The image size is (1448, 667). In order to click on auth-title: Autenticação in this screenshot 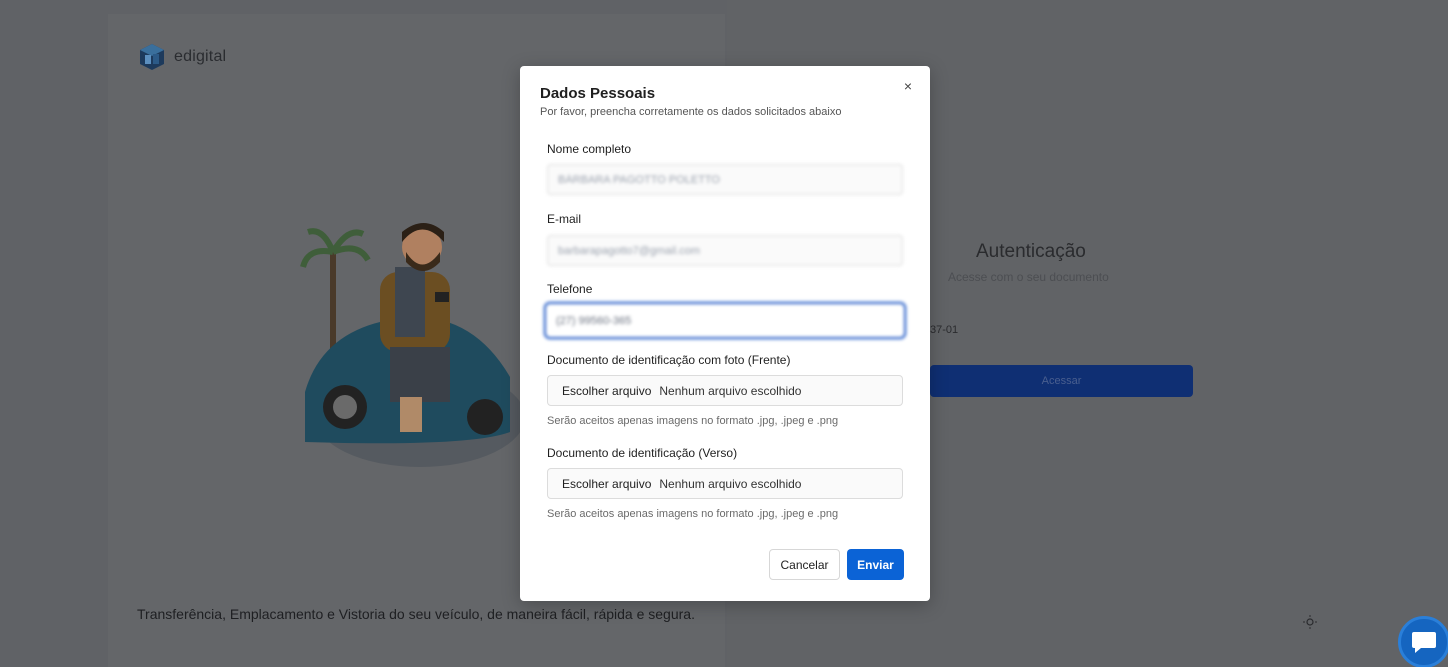, I will do `click(1031, 251)`.